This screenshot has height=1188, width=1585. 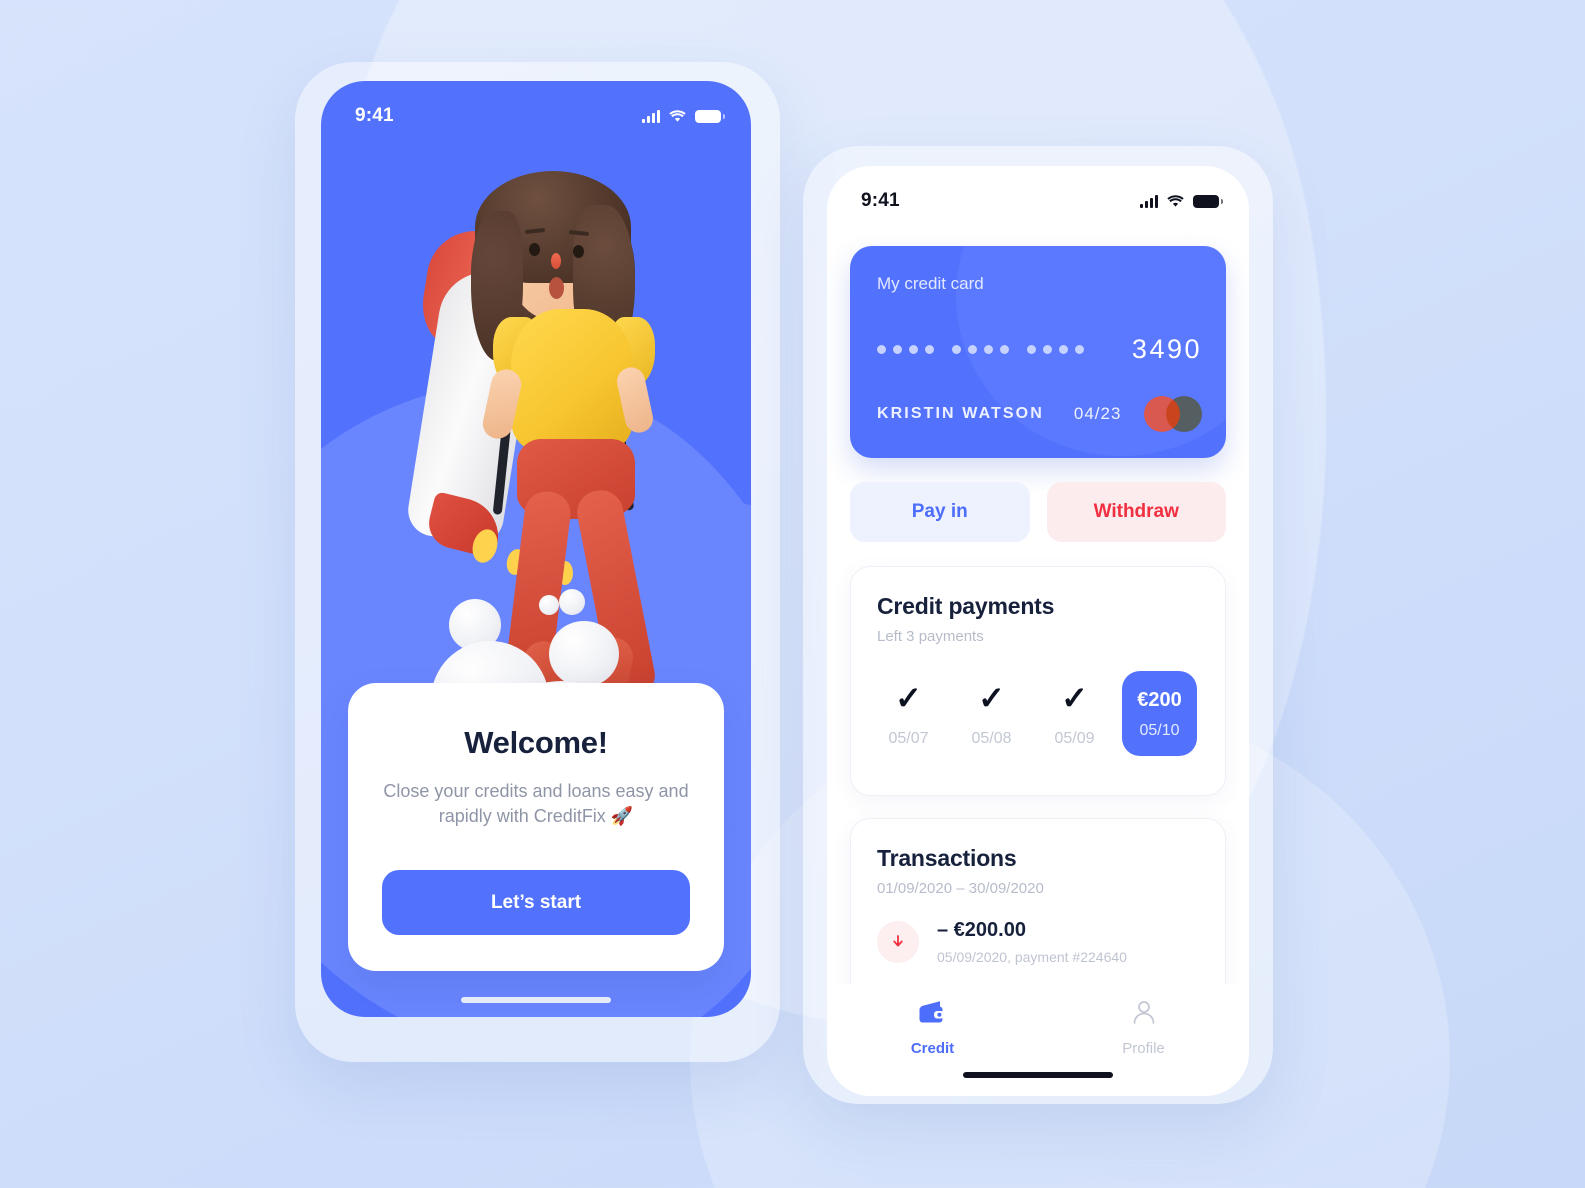 I want to click on arrow-down-icon, so click(x=898, y=942).